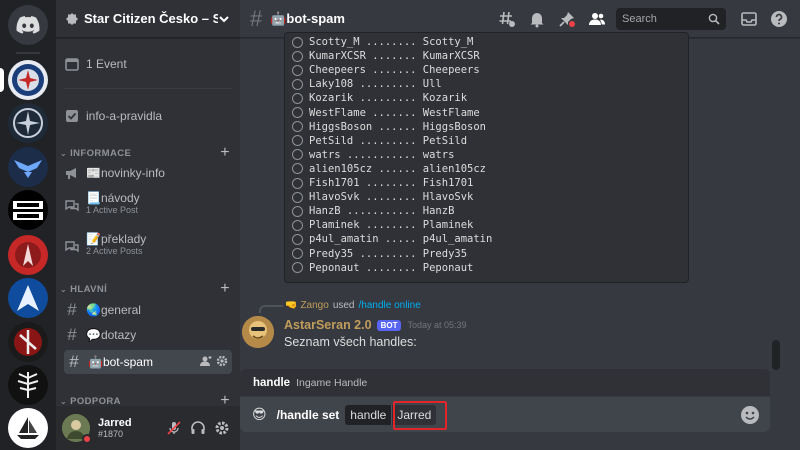 The height and width of the screenshot is (450, 800). Describe the element at coordinates (328, 325) in the screenshot. I see `message-author: AstarSeran 2.0` at that location.